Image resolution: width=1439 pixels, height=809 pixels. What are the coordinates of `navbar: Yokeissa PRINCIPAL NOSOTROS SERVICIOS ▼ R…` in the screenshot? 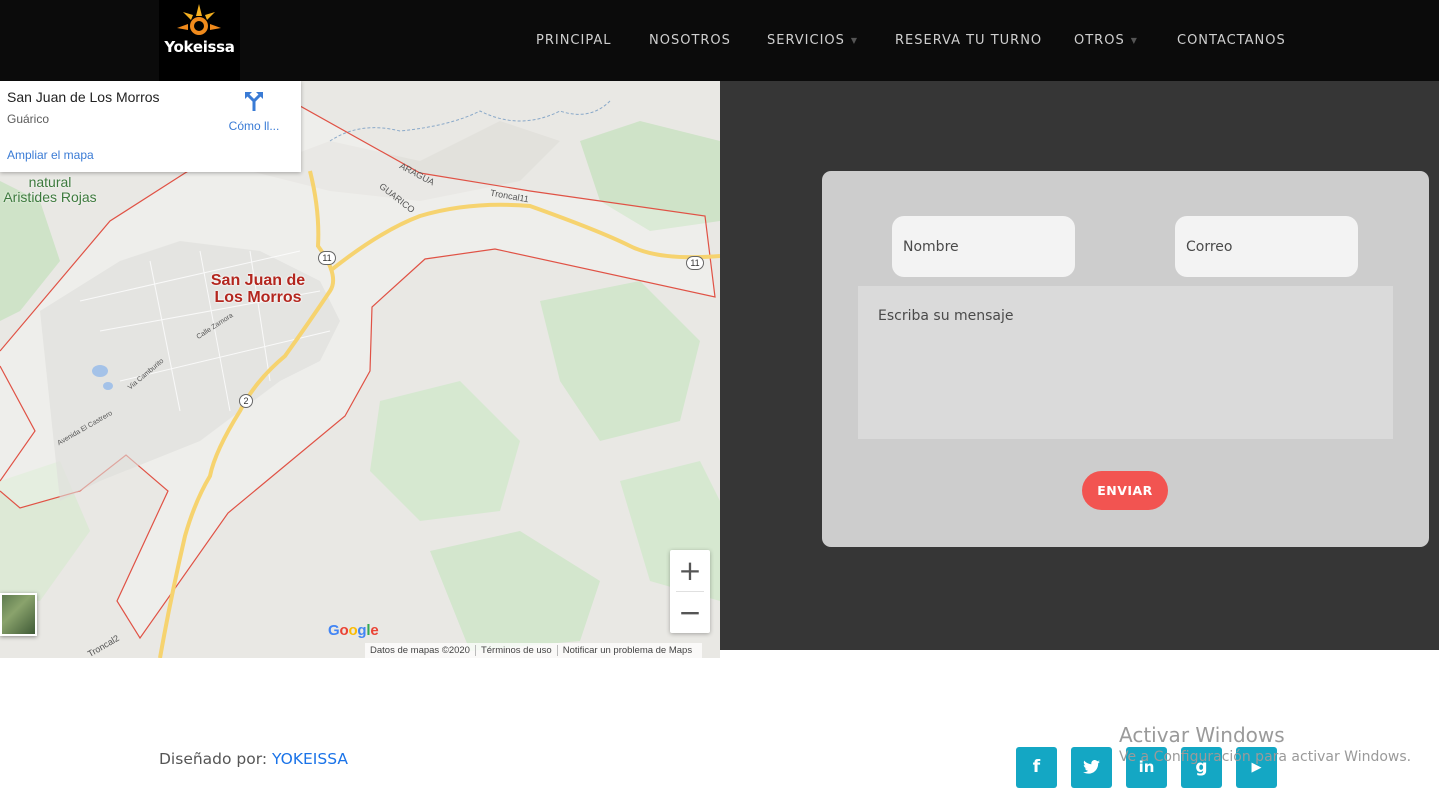 It's located at (719, 40).